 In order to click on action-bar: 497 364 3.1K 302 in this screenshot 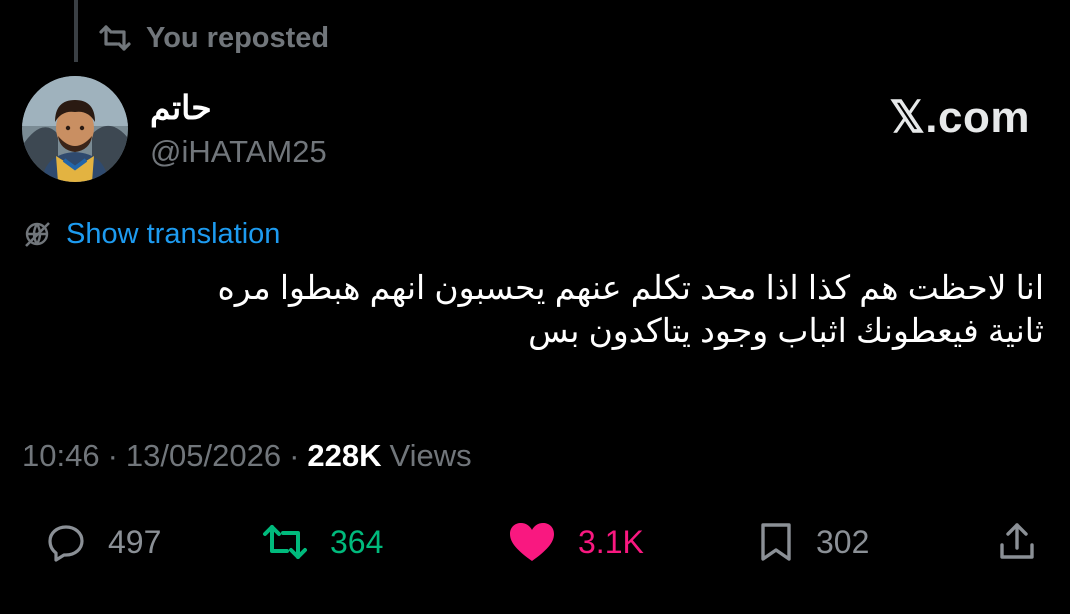, I will do `click(535, 542)`.